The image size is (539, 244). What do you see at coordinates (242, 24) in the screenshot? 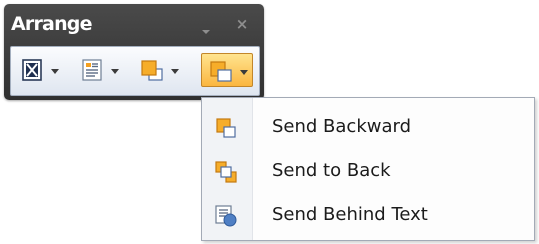
I see `toolbar-close-button: ×` at bounding box center [242, 24].